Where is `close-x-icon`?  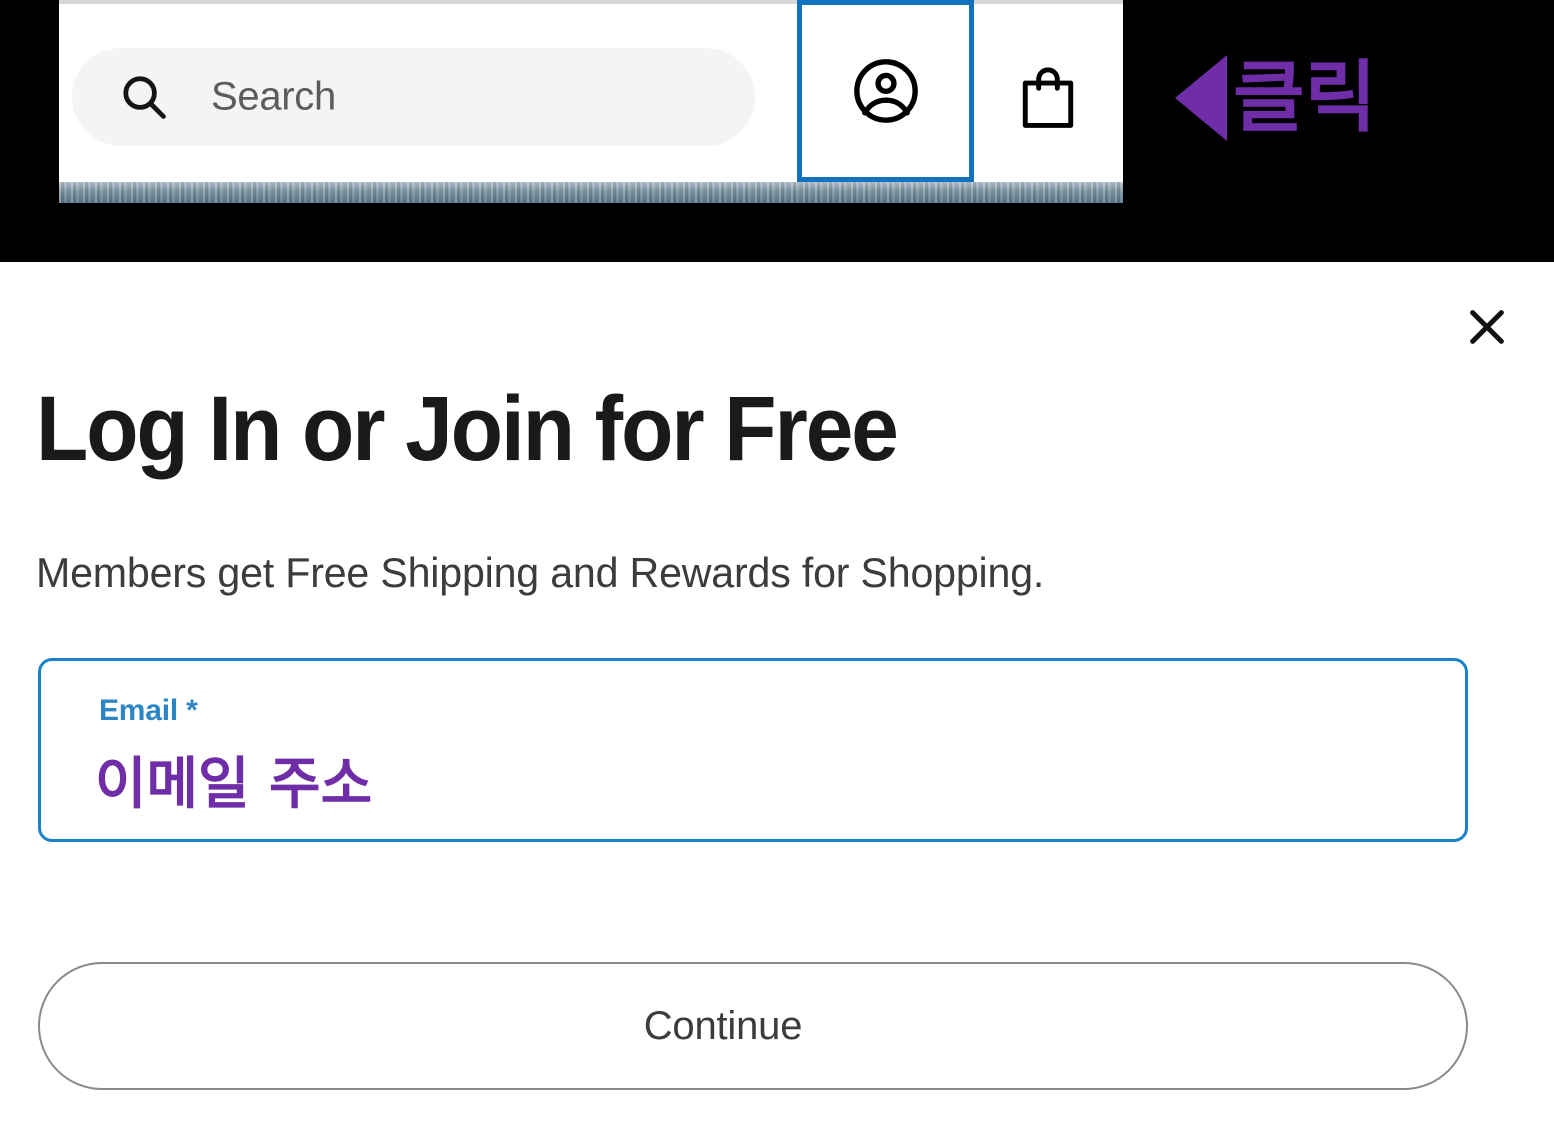
close-x-icon is located at coordinates (1487, 327).